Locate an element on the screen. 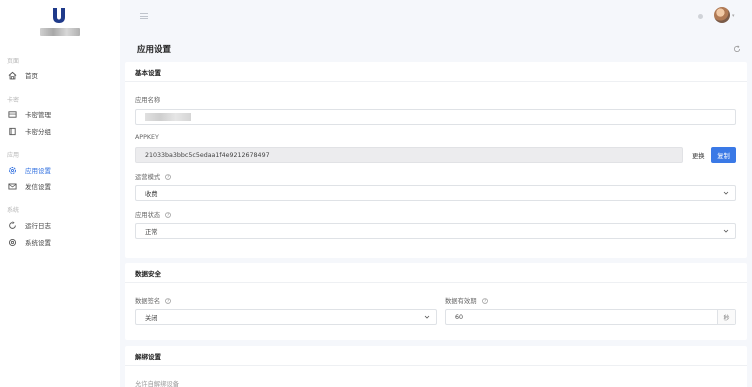 This screenshot has width=752, height=387. folder-icon is located at coordinates (12, 131).